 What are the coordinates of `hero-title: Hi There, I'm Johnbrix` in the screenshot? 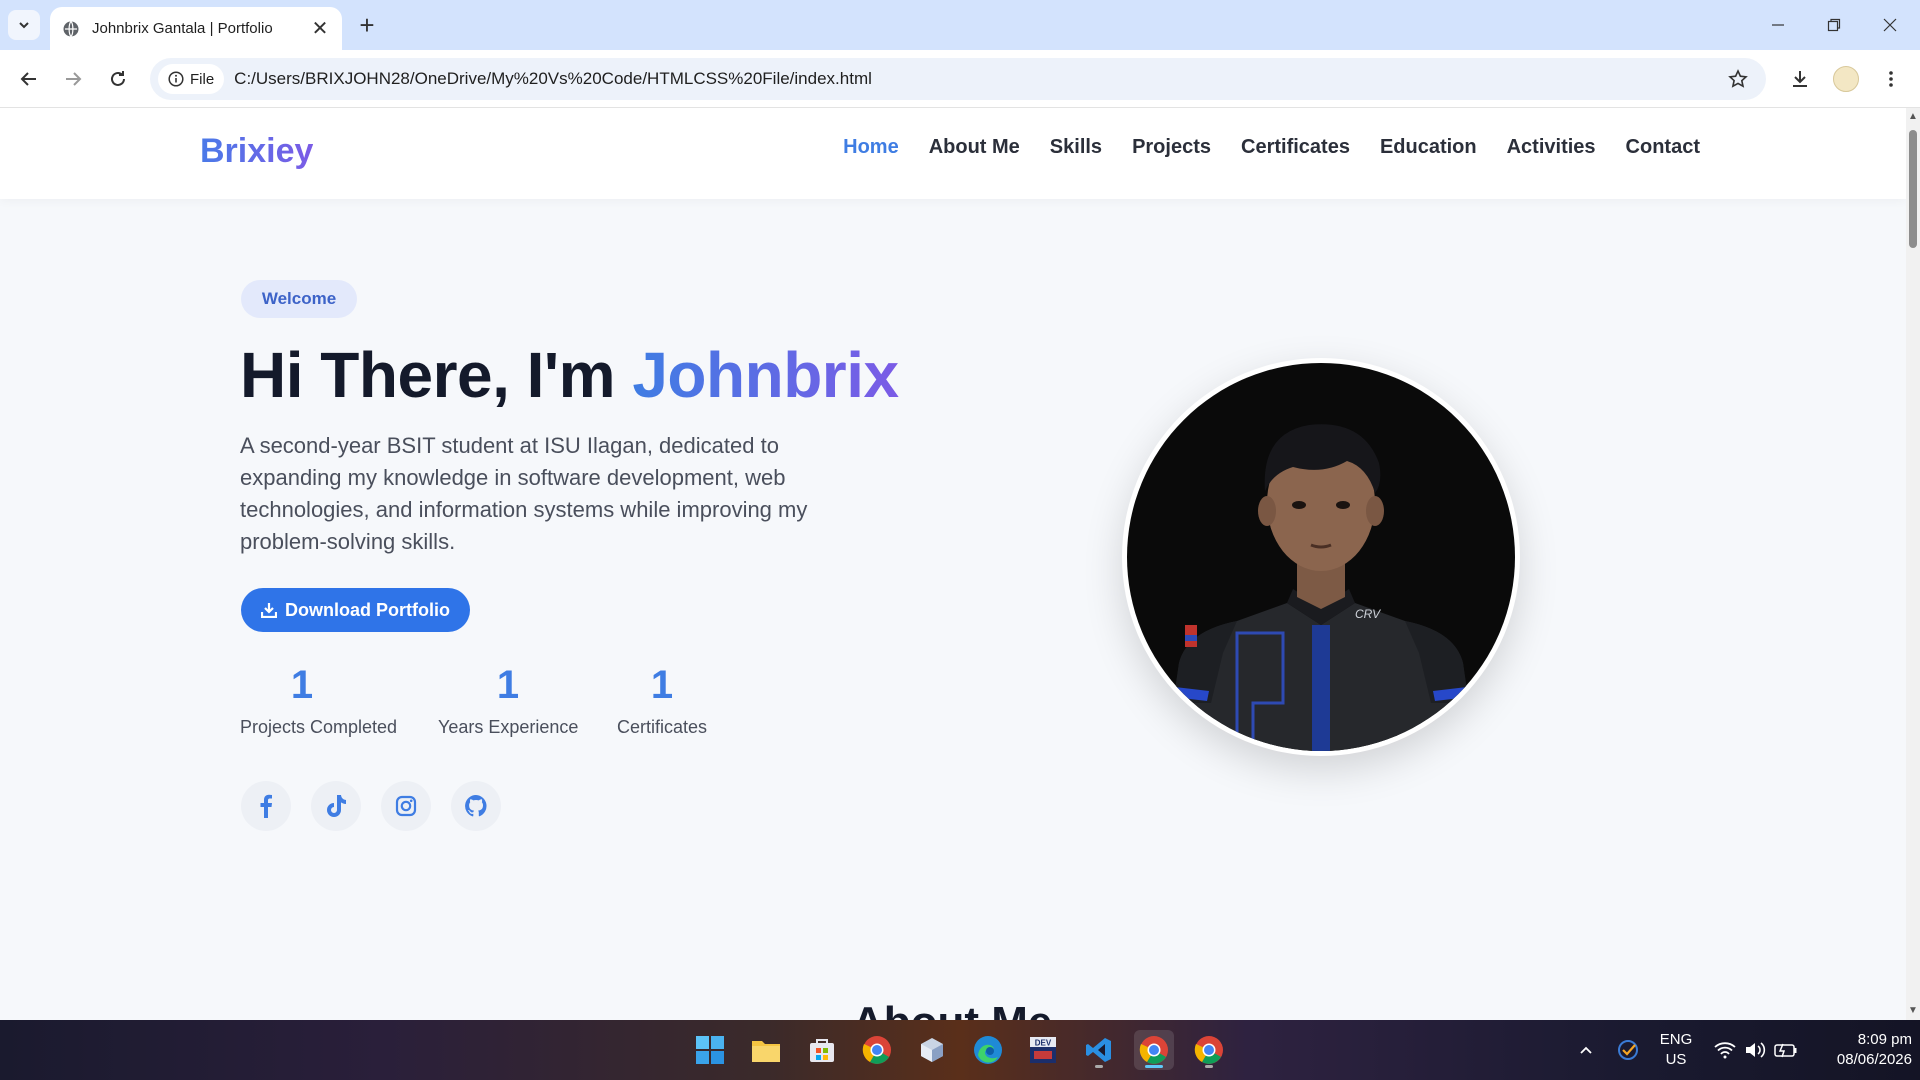 It's located at (569, 375).